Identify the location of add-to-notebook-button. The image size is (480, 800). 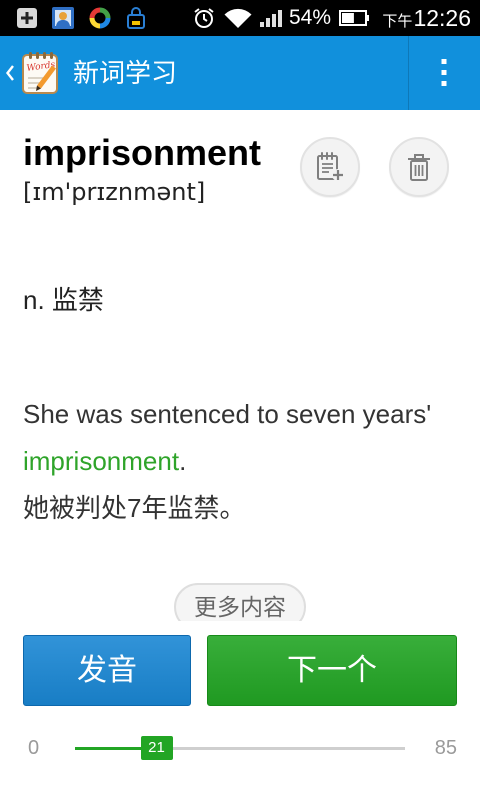
(330, 167).